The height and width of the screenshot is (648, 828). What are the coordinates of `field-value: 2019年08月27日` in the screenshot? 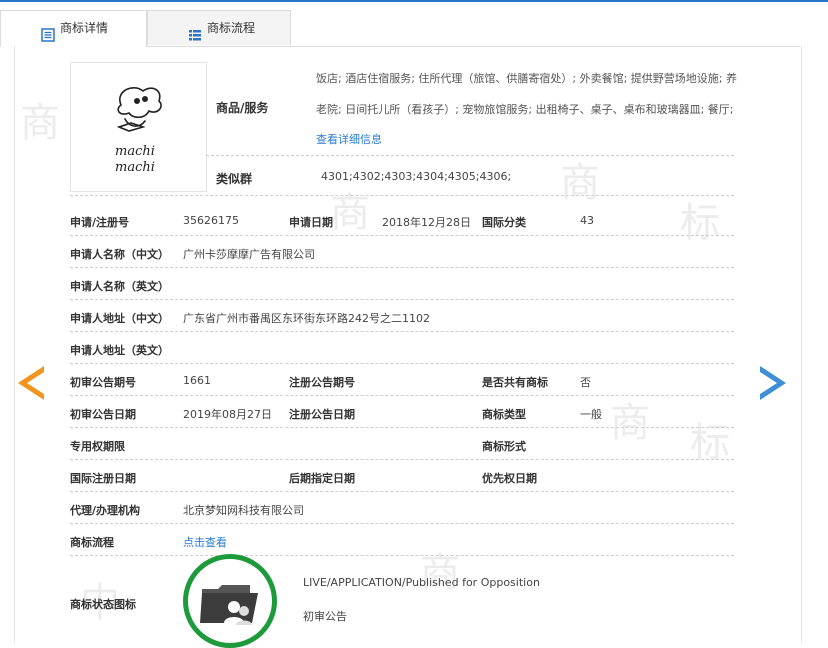 It's located at (227, 414).